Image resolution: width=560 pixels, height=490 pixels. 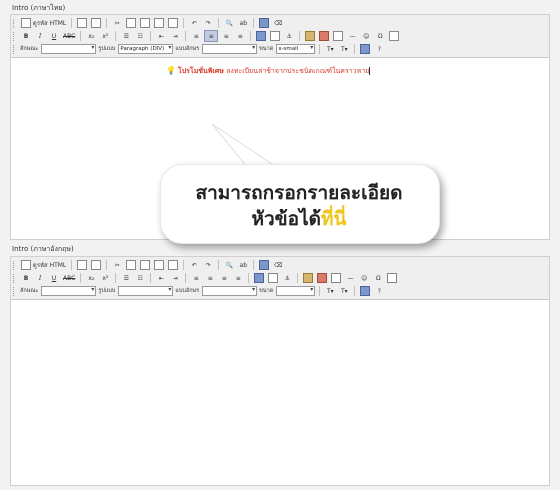 I want to click on format-select, so click(x=146, y=291).